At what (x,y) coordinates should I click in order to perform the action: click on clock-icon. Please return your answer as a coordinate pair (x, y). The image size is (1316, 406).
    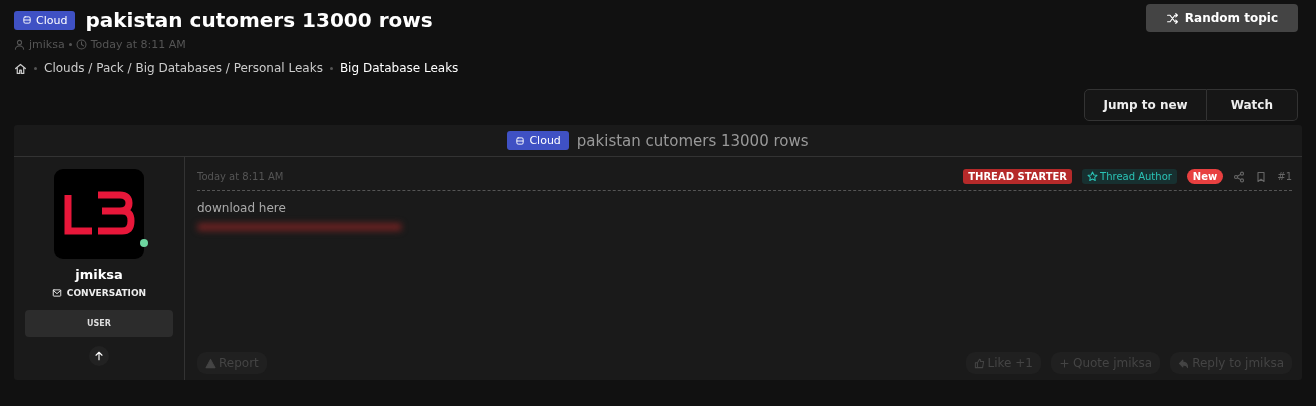
    Looking at the image, I should click on (81, 44).